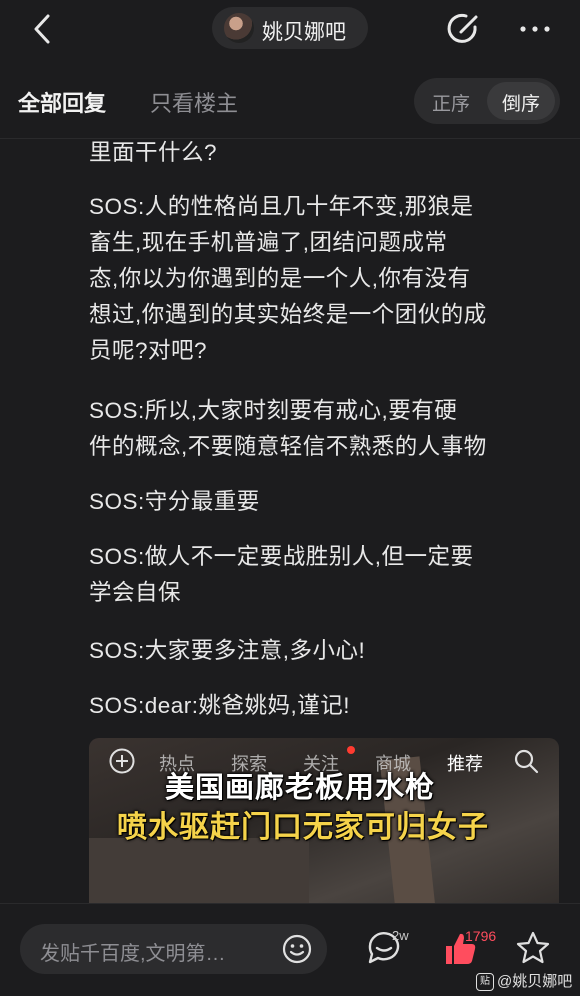  I want to click on text-line: 想过,你遇到的其实始终是一个团伙的成, so click(288, 314).